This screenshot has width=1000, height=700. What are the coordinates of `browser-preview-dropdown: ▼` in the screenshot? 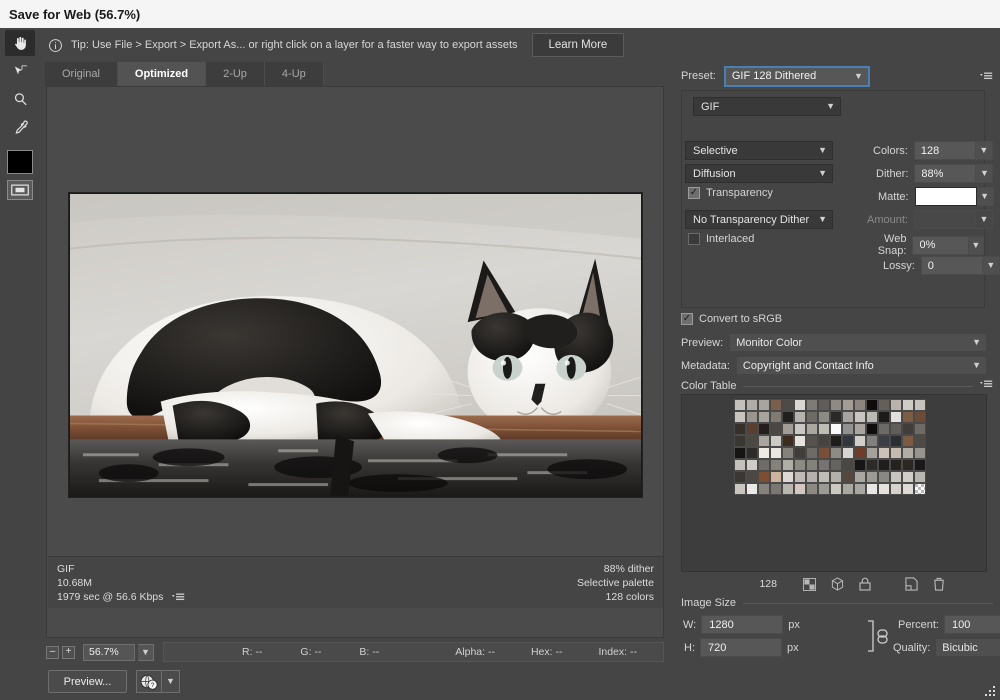 It's located at (171, 681).